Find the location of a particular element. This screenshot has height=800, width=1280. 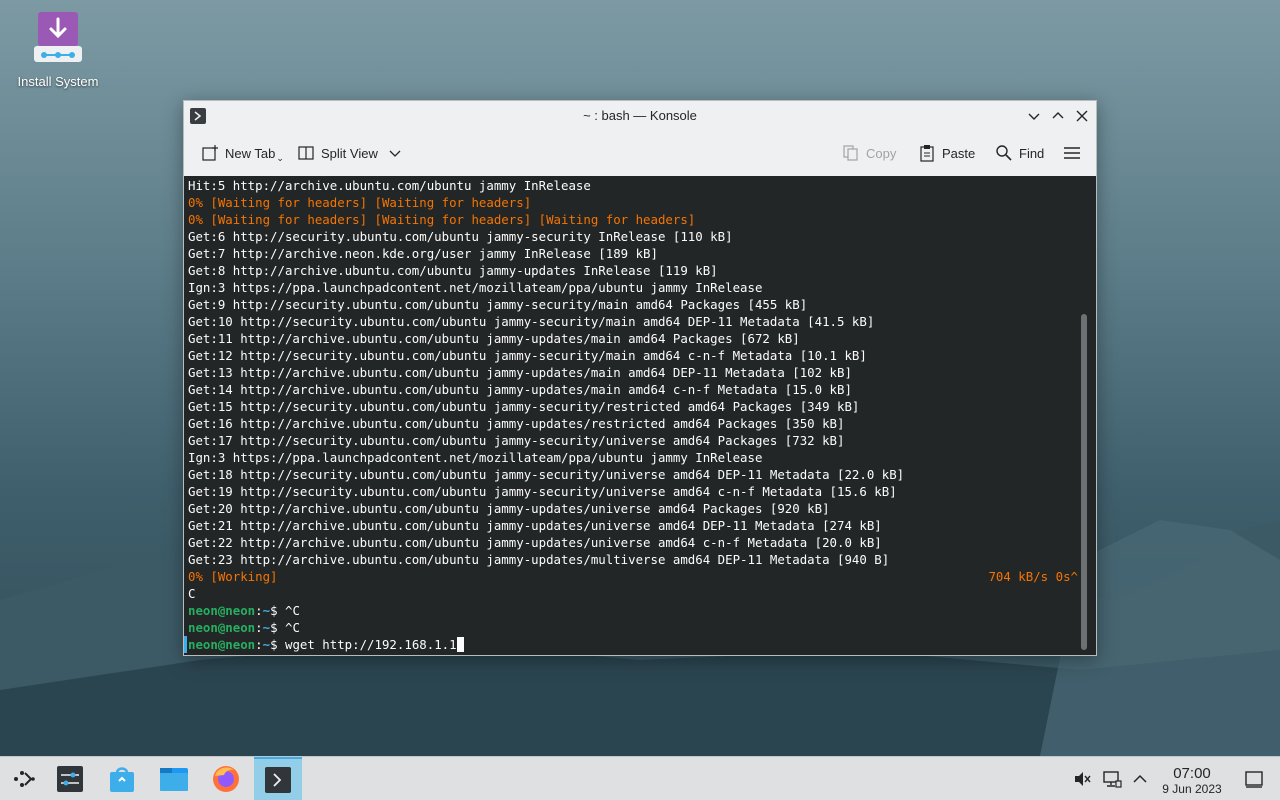

split-view-button: Split View is located at coordinates (349, 153).